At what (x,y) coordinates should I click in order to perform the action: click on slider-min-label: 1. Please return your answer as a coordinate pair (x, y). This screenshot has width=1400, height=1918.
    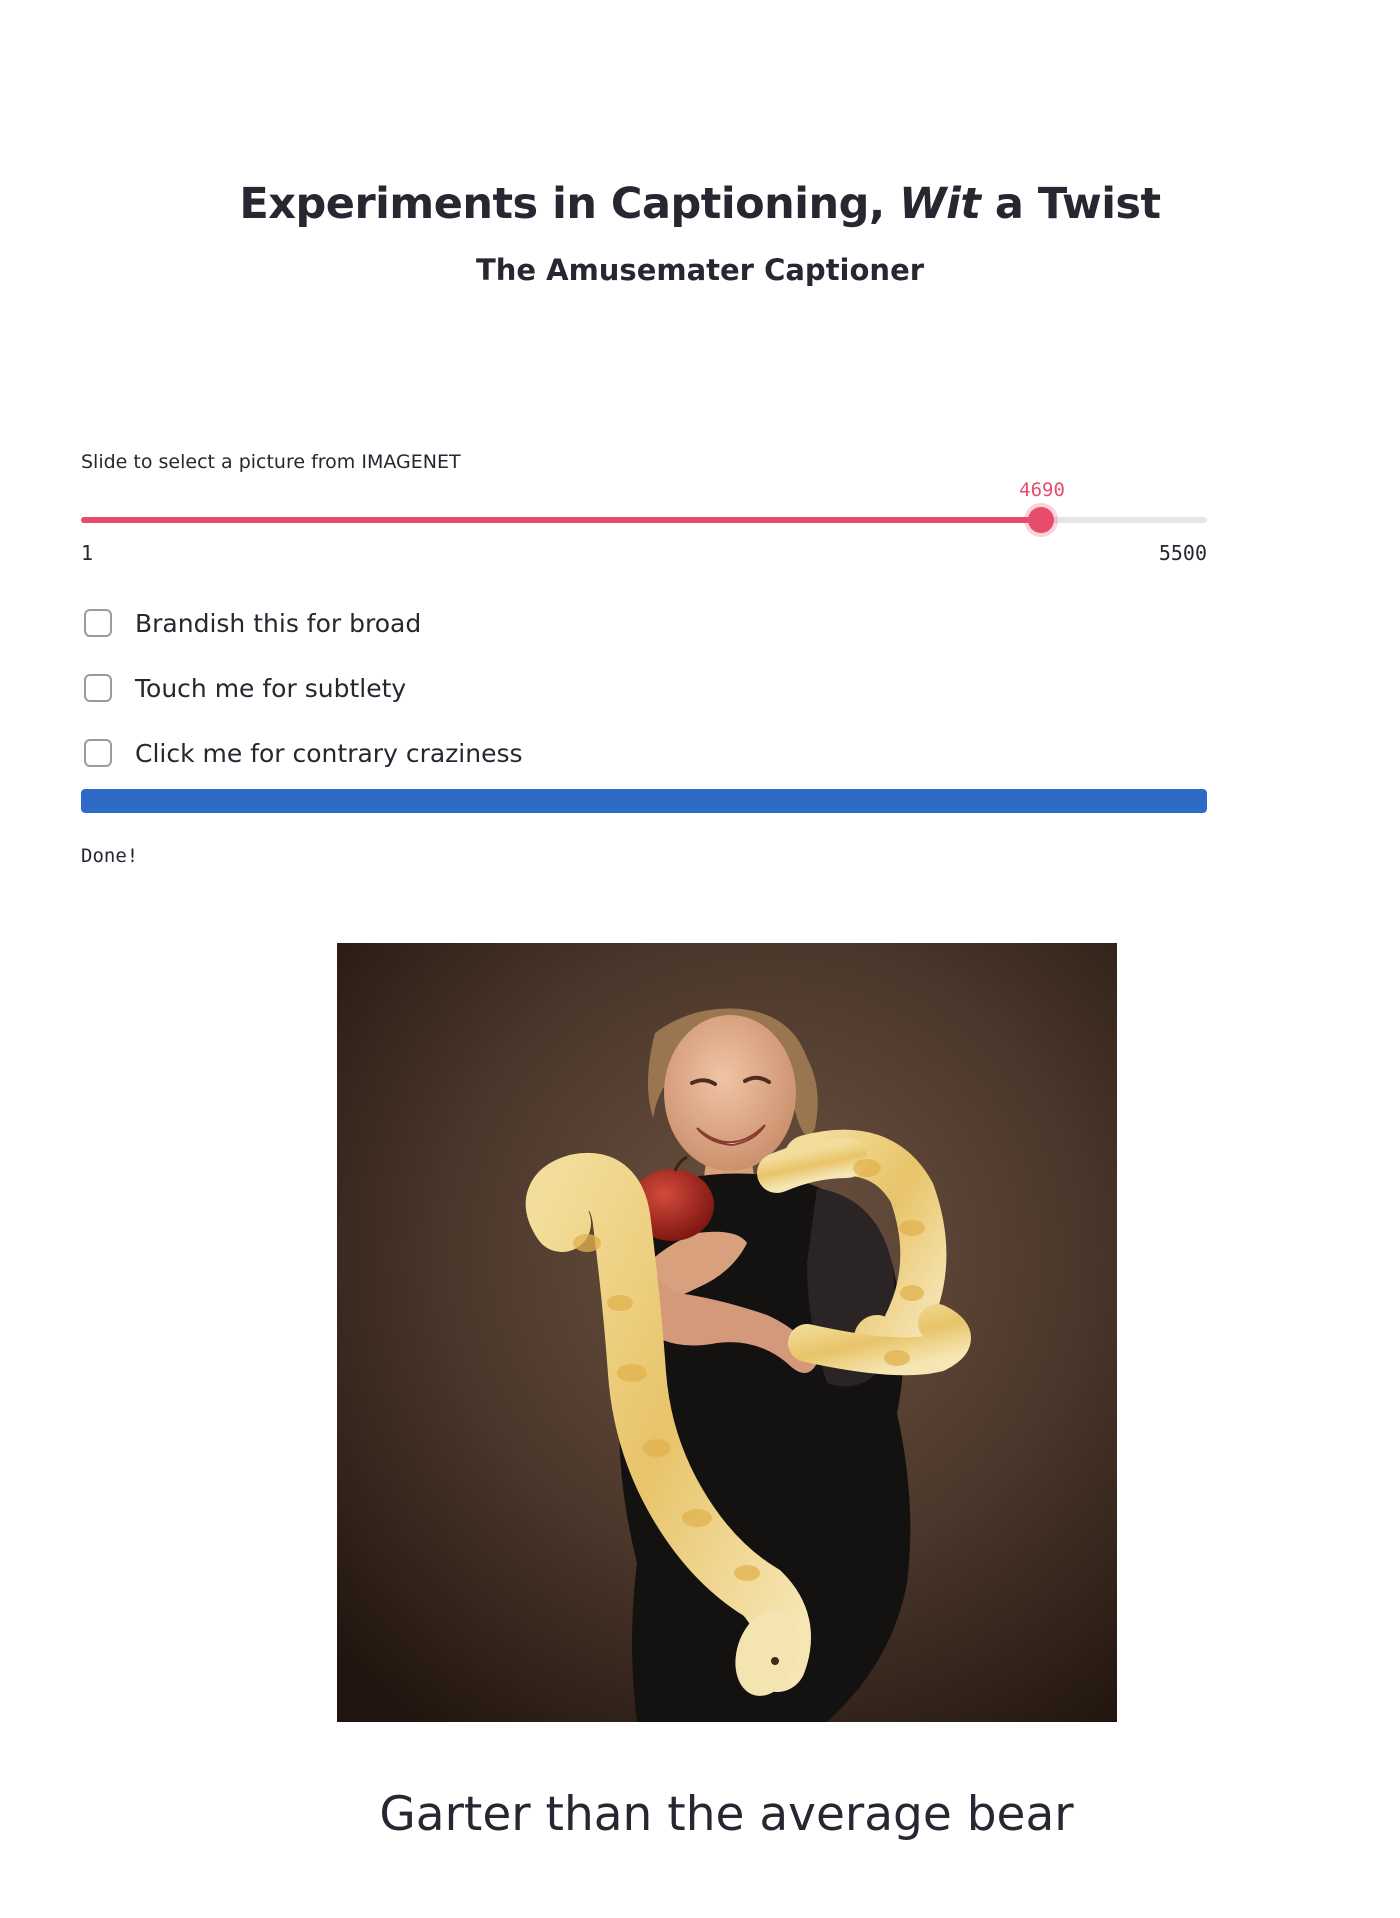
    Looking at the image, I should click on (87, 553).